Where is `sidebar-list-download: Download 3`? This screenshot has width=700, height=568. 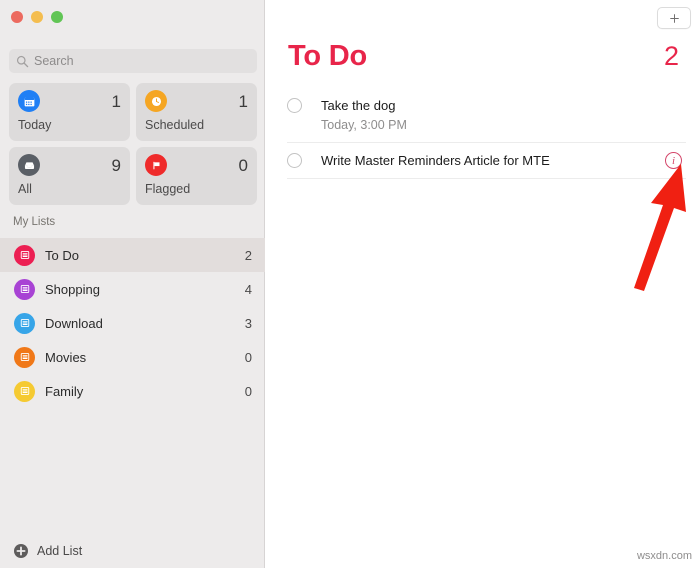 sidebar-list-download: Download 3 is located at coordinates (132, 323).